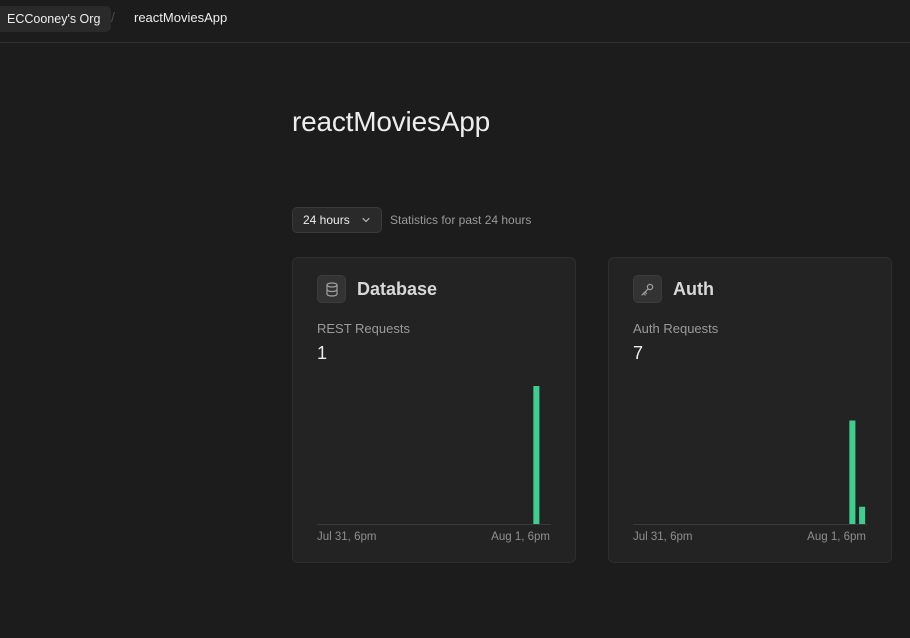 The width and height of the screenshot is (910, 638). Describe the element at coordinates (434, 455) in the screenshot. I see `rest-requests-chart` at that location.